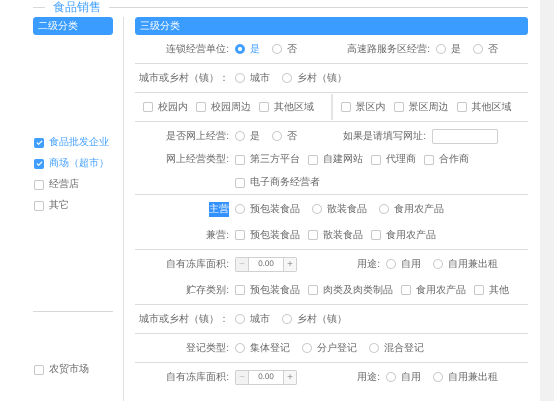 This screenshot has height=401, width=554. Describe the element at coordinates (499, 291) in the screenshot. I see `option-label: 其他` at that location.